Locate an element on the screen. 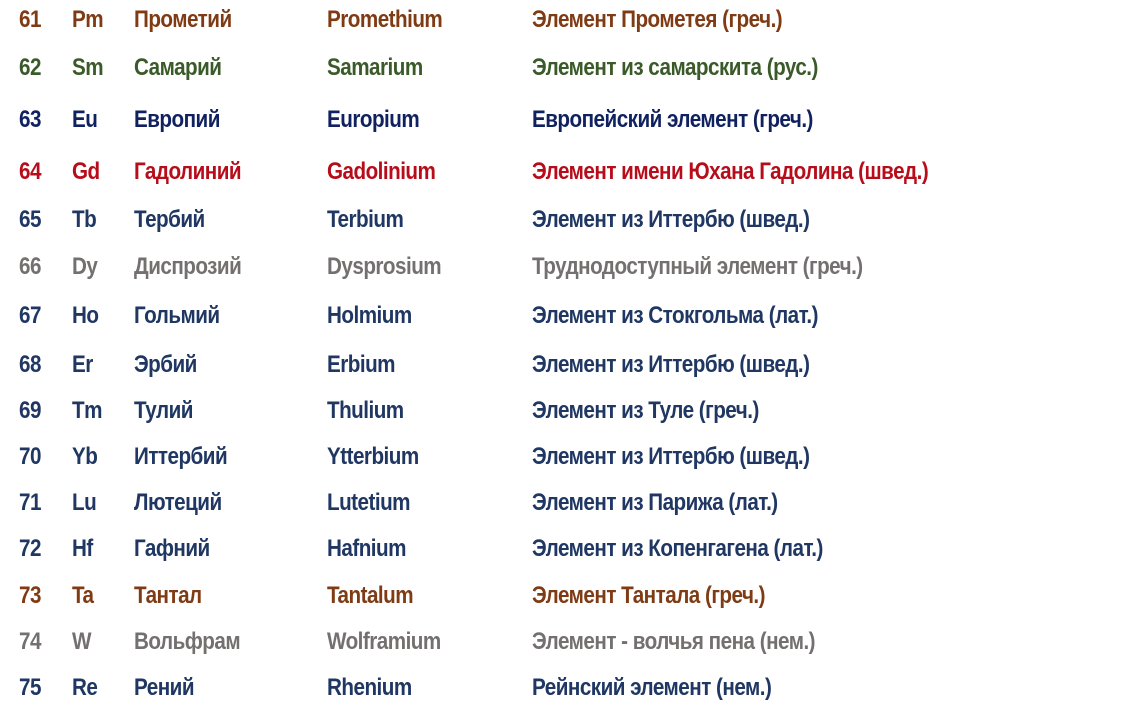 The width and height of the screenshot is (1139, 714). element-symbol: Ta is located at coordinates (83, 595).